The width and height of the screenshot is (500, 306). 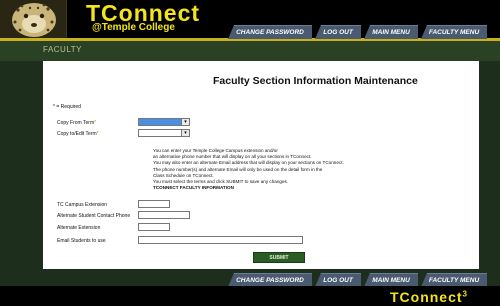 I want to click on section-band: Faculty, so click(x=250, y=51).